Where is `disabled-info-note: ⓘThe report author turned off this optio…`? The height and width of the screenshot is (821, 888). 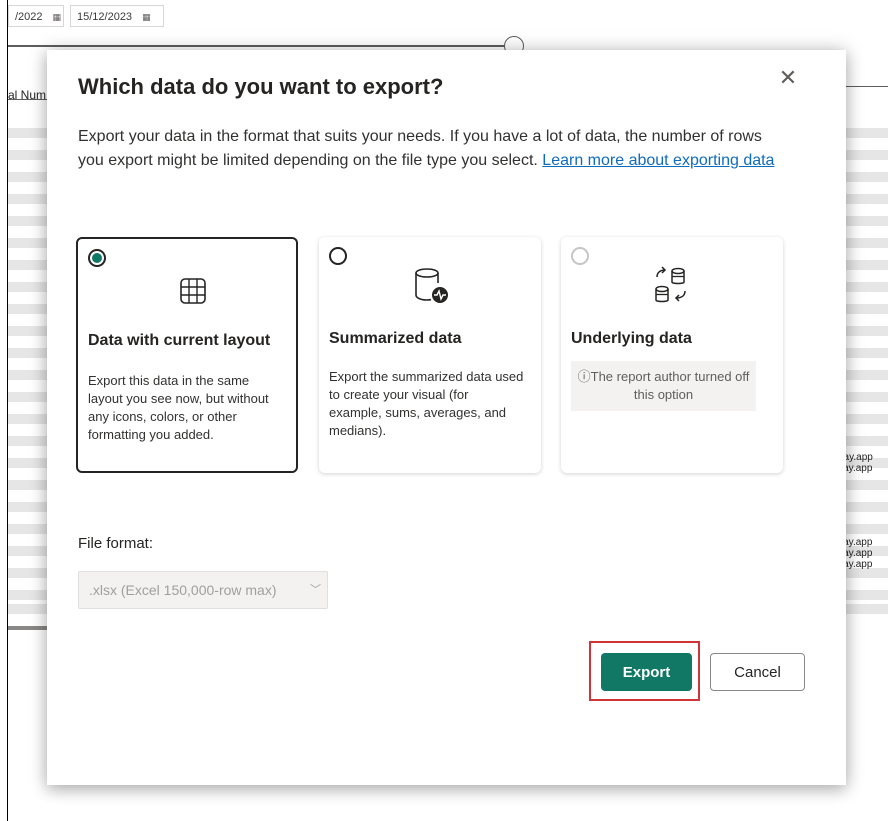
disabled-info-note: ⓘThe report author turned off this optio… is located at coordinates (663, 386).